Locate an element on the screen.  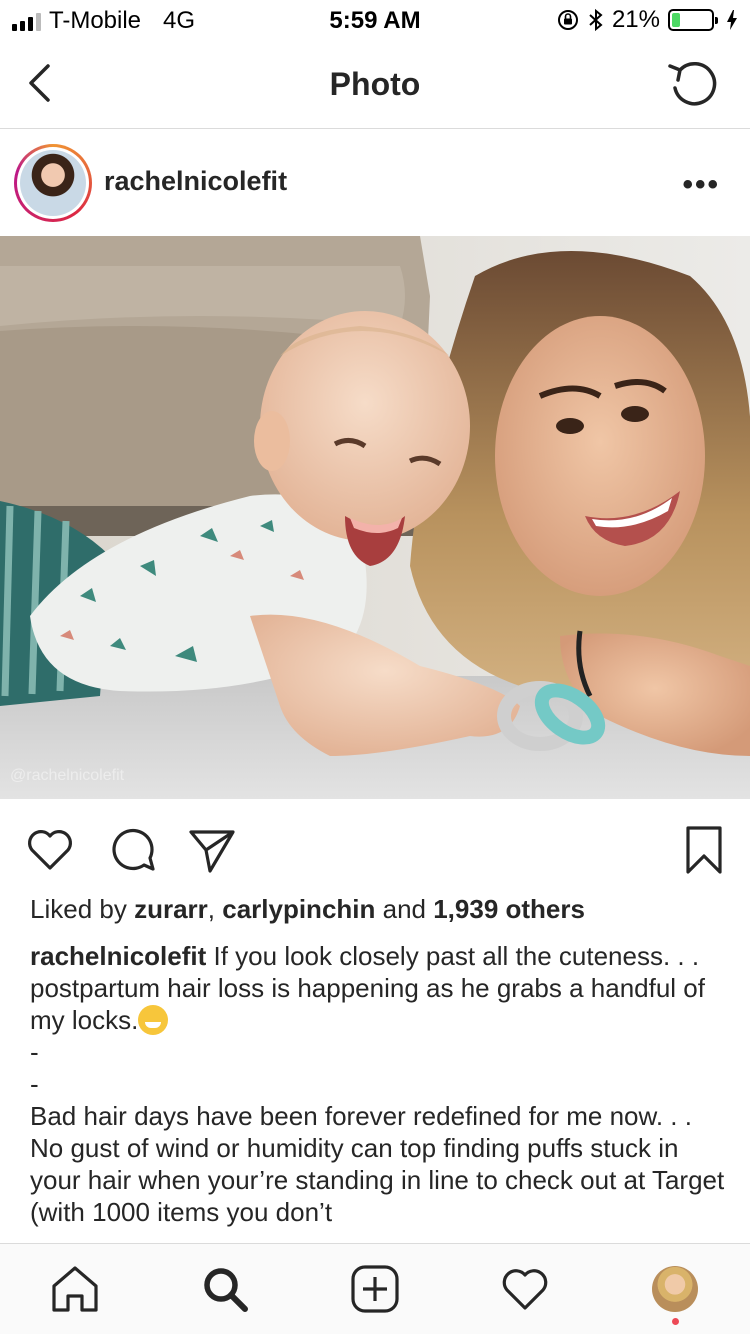
caption-dash-2: - is located at coordinates (34, 1084).